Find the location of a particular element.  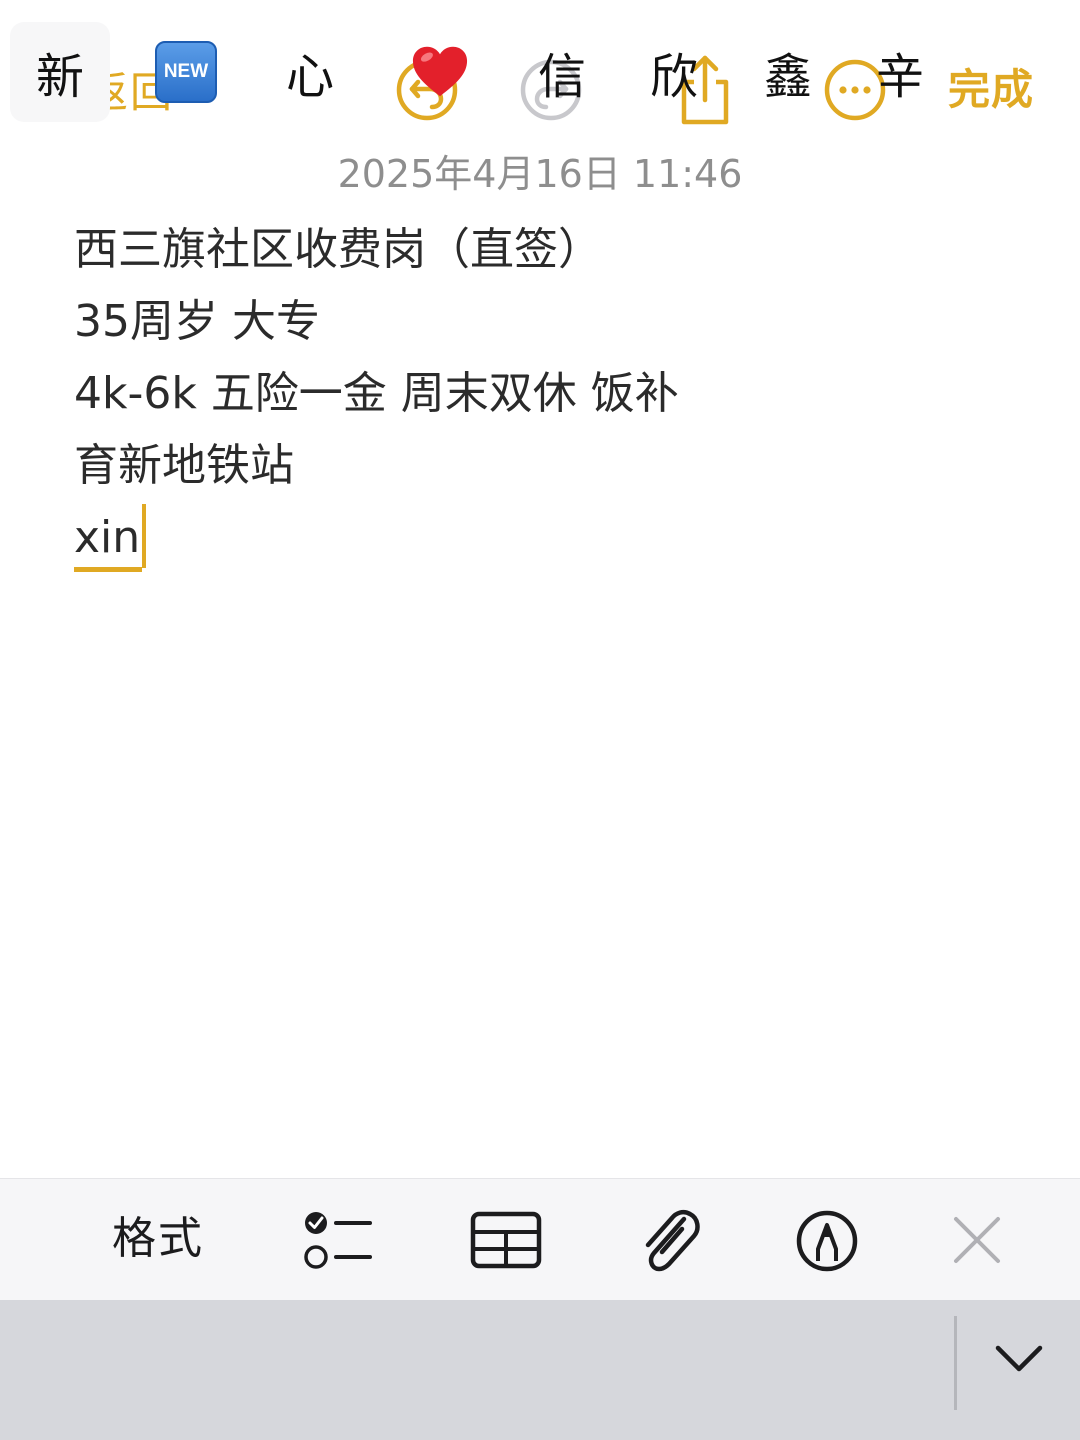

candidate-item: 欣 is located at coordinates (674, 72).